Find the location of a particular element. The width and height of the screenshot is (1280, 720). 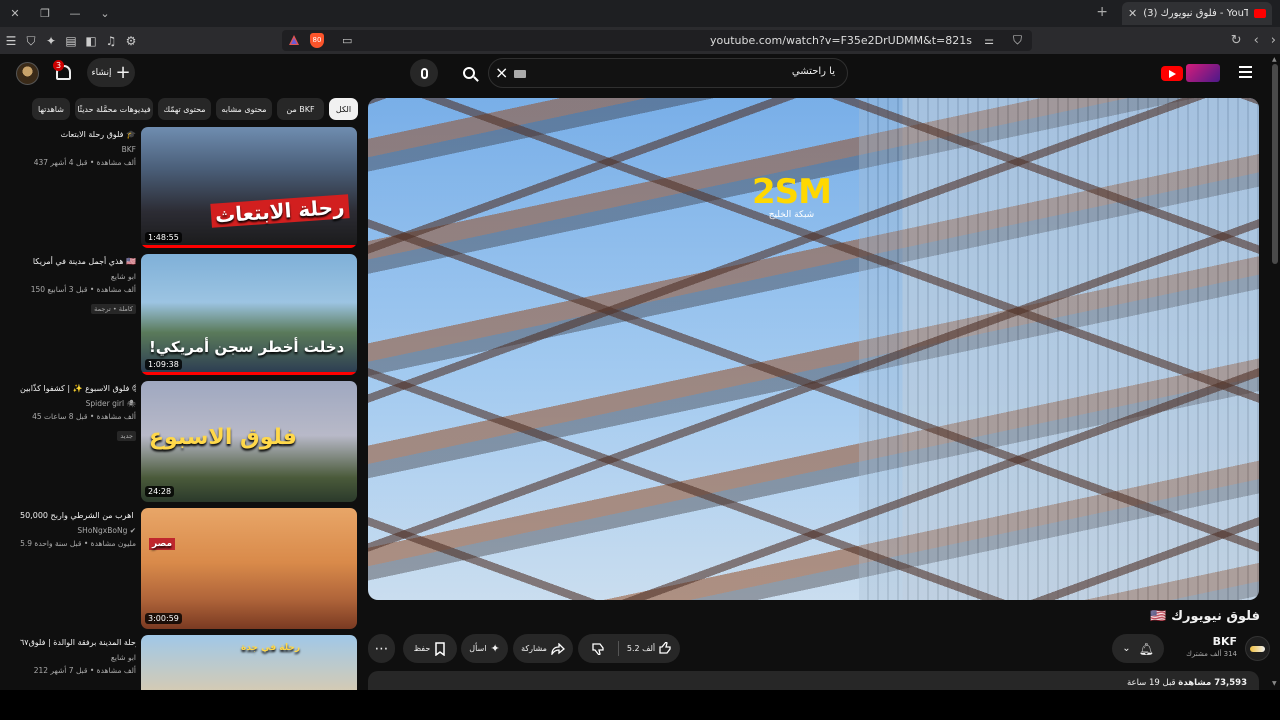

thumbs-up-icon is located at coordinates (665, 648).